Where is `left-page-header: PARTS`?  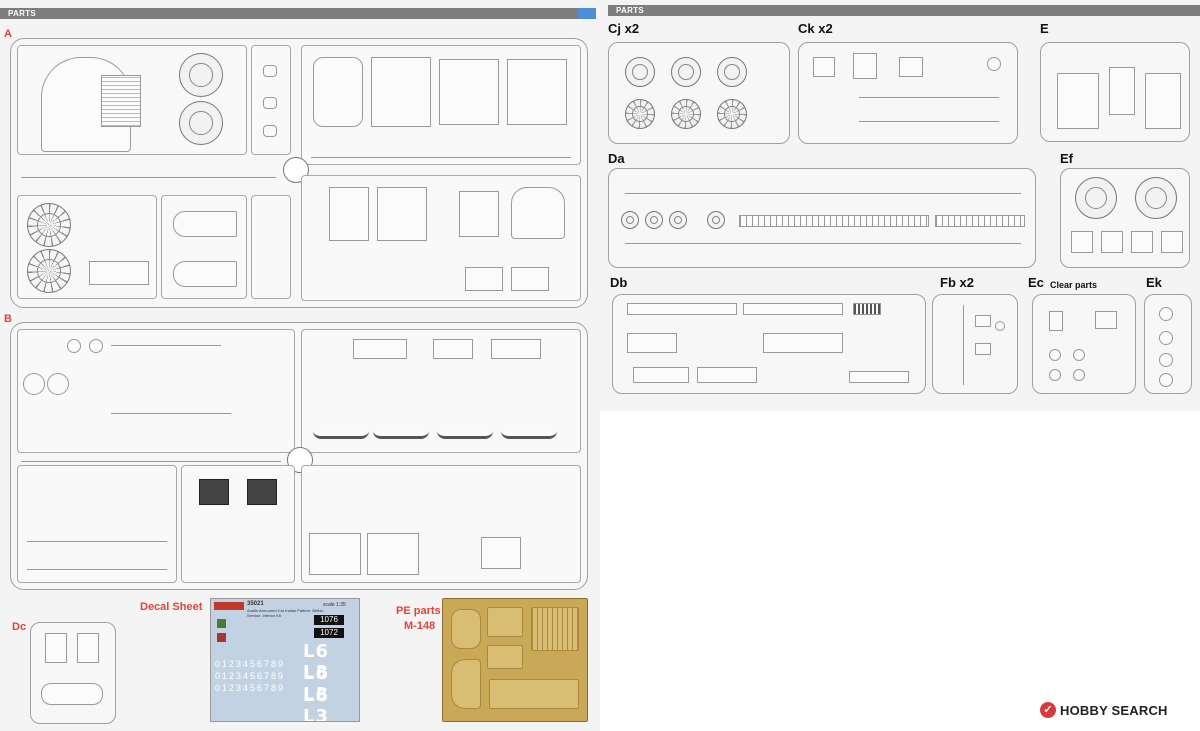
left-page-header: PARTS is located at coordinates (293, 13).